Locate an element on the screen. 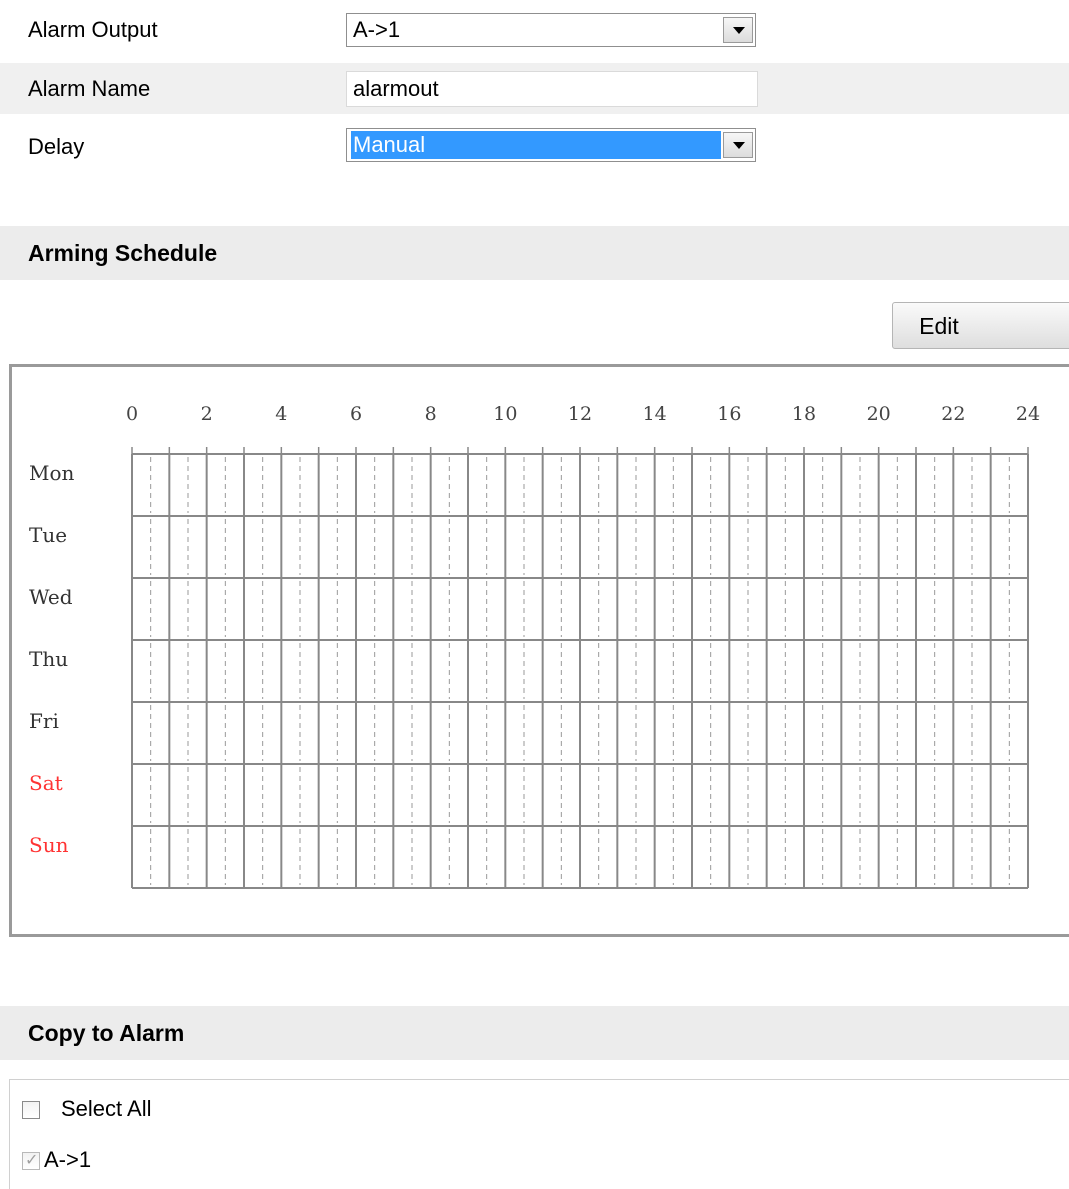 The width and height of the screenshot is (1069, 1189). day-label: Sun is located at coordinates (49, 845).